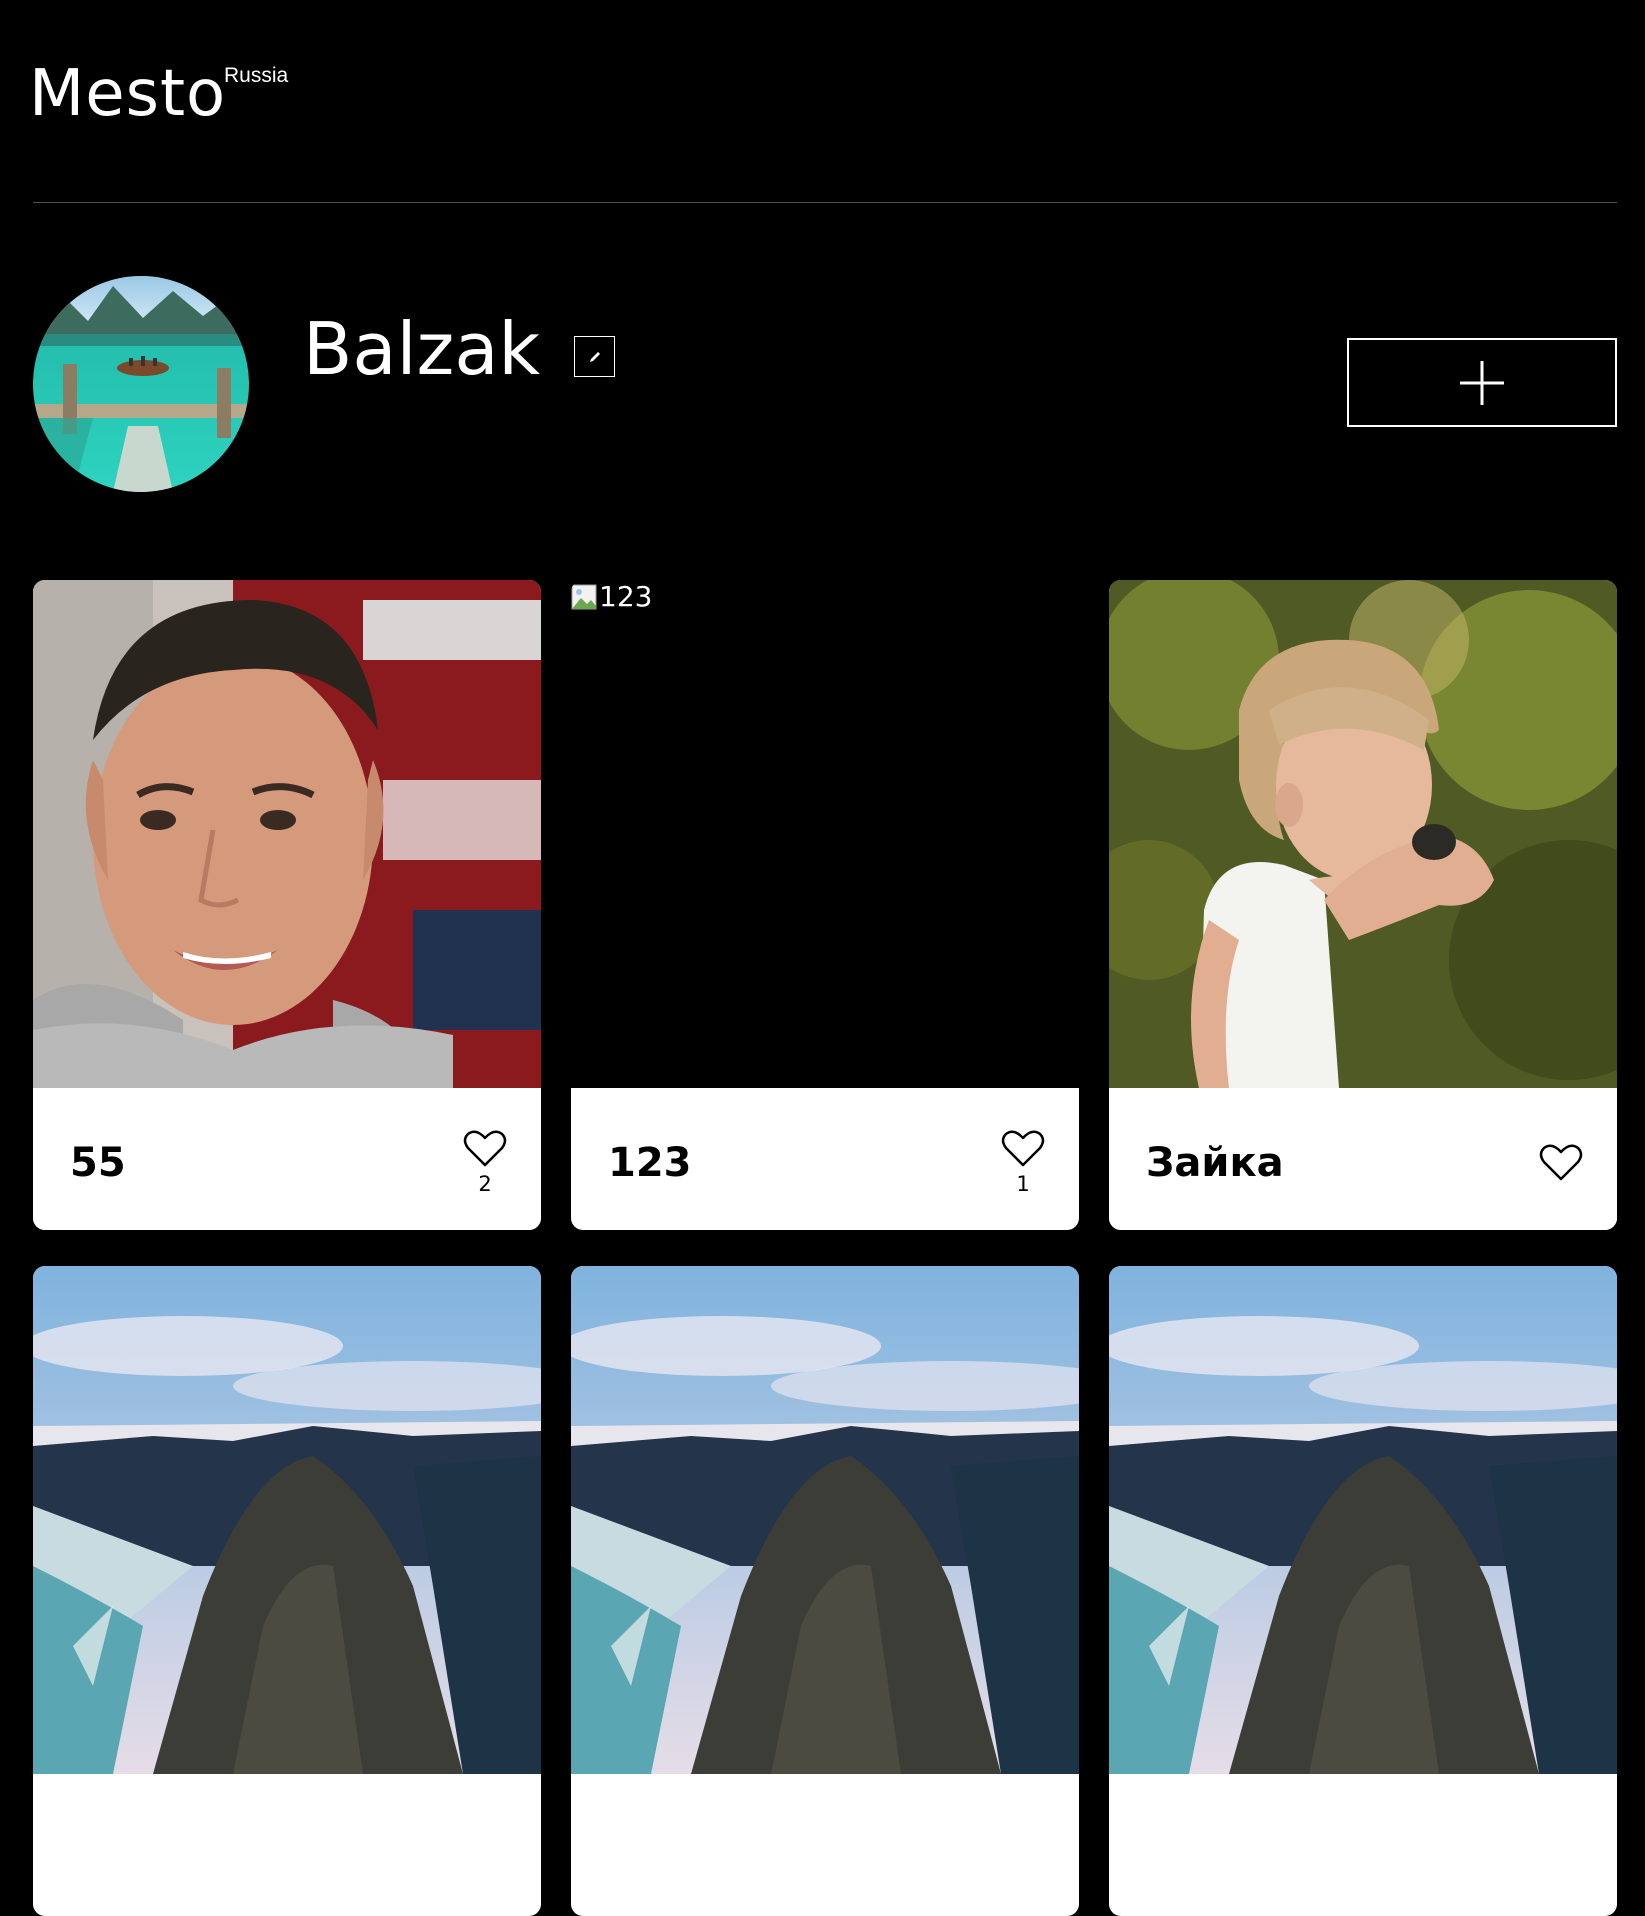  I want to click on plus-icon, so click(1482, 382).